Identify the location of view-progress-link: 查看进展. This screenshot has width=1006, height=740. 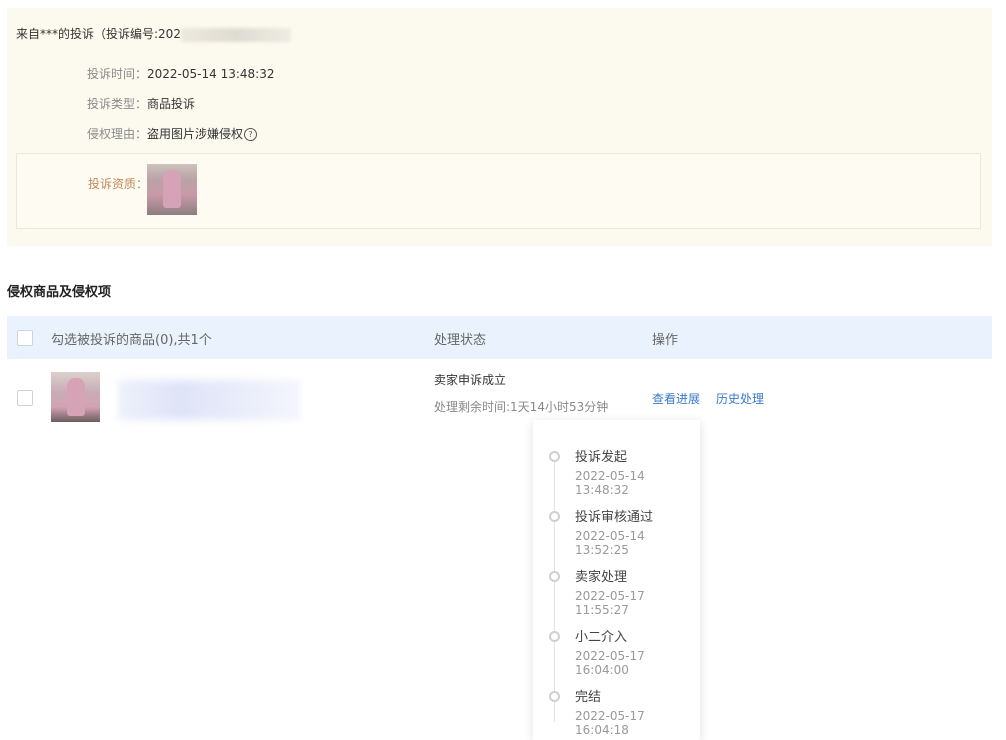
(676, 398).